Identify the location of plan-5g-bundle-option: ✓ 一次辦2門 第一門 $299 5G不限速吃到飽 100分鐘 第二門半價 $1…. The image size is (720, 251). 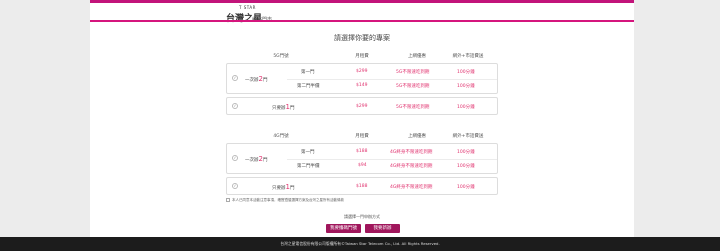
(362, 78).